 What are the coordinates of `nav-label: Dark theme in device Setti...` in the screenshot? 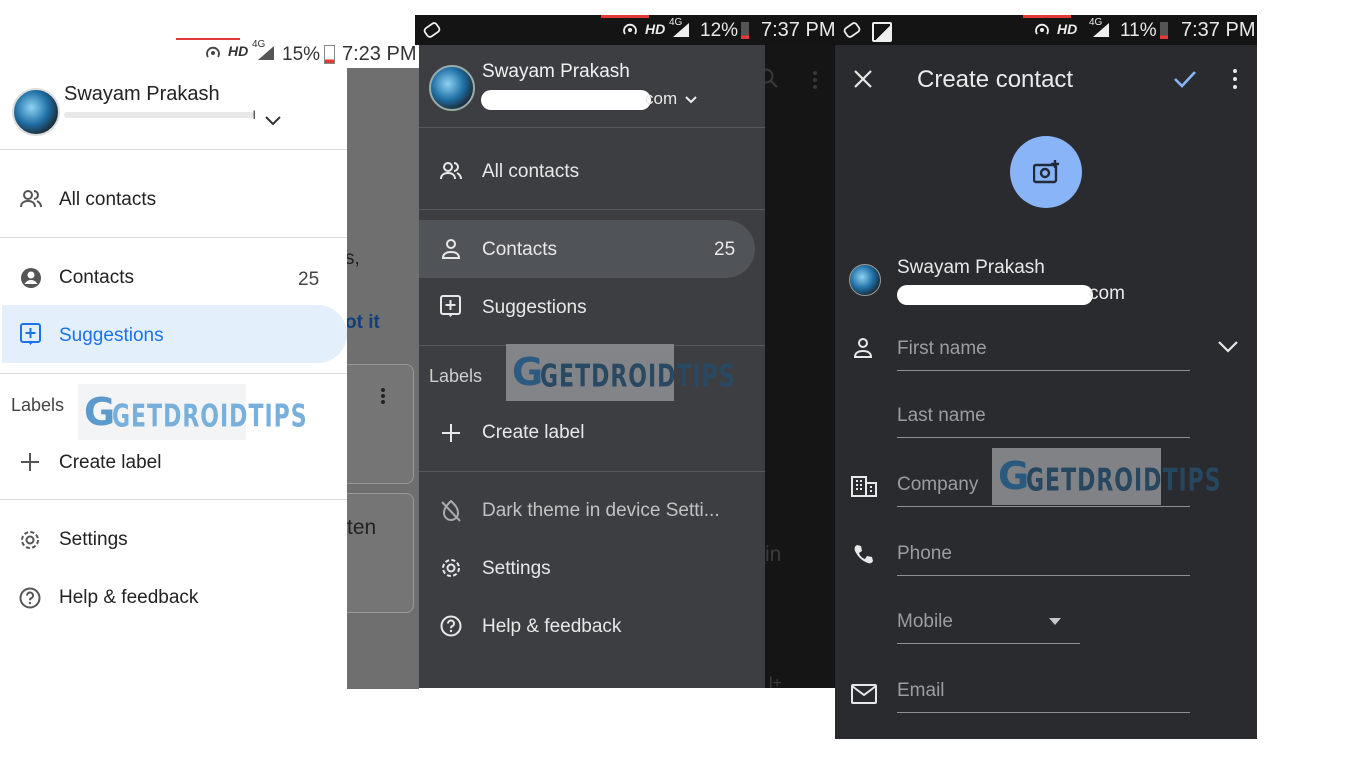 It's located at (601, 510).